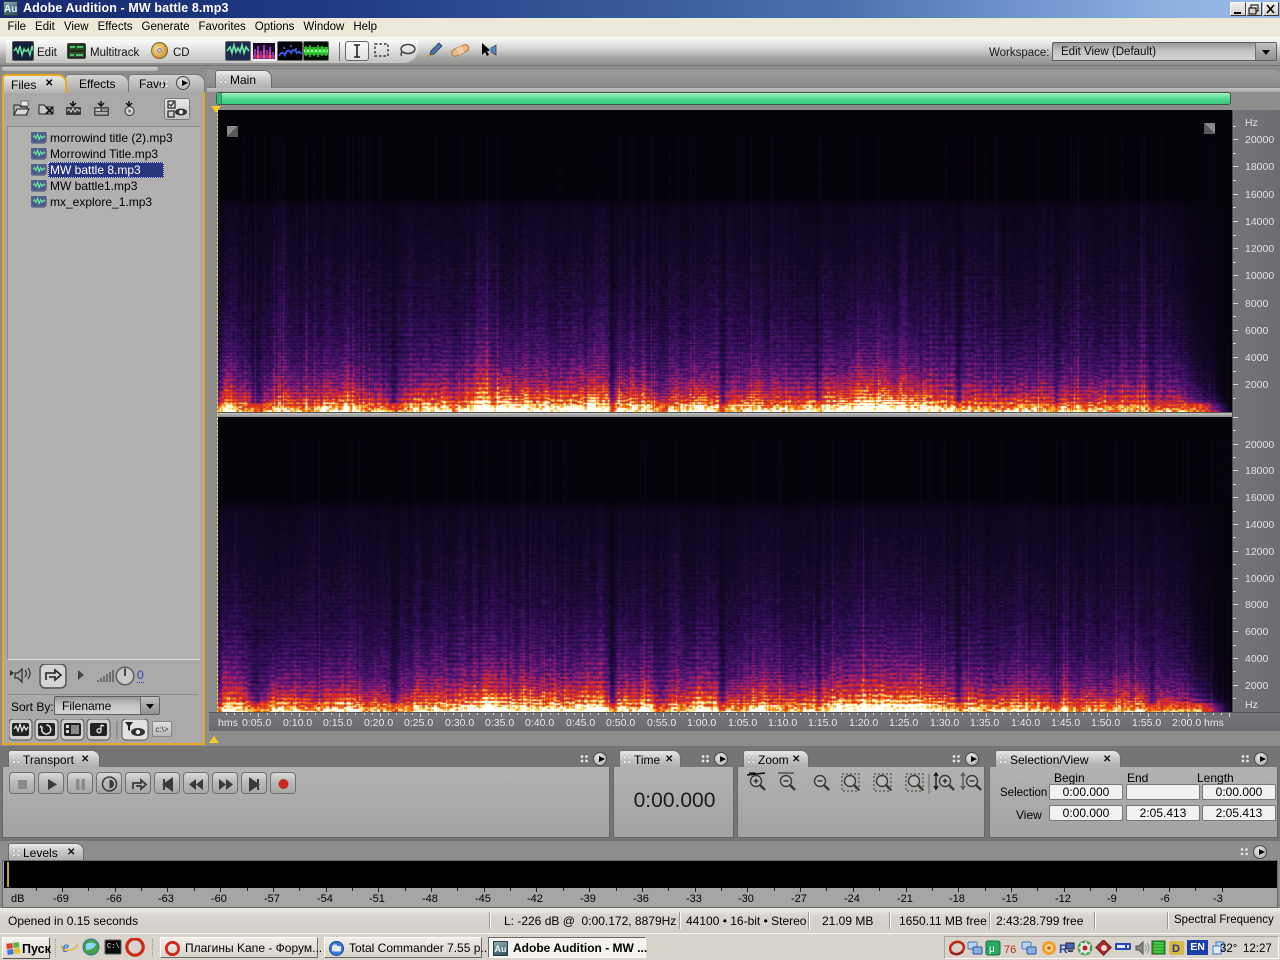 The height and width of the screenshot is (960, 1280). I want to click on svg-text: D, so click(1176, 949).